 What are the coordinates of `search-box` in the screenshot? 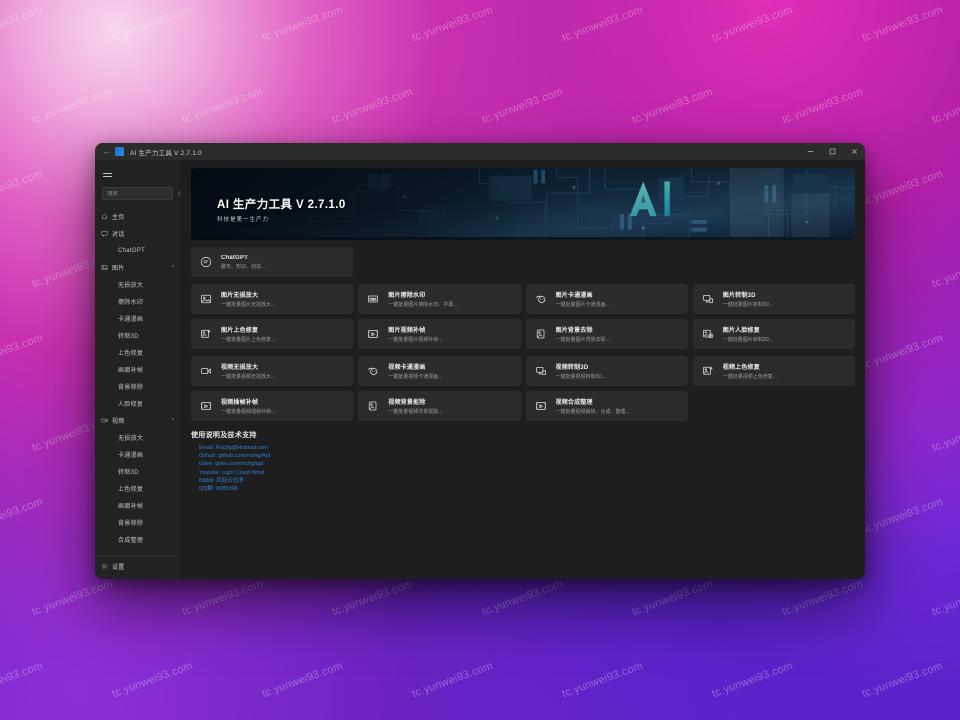 It's located at (143, 193).